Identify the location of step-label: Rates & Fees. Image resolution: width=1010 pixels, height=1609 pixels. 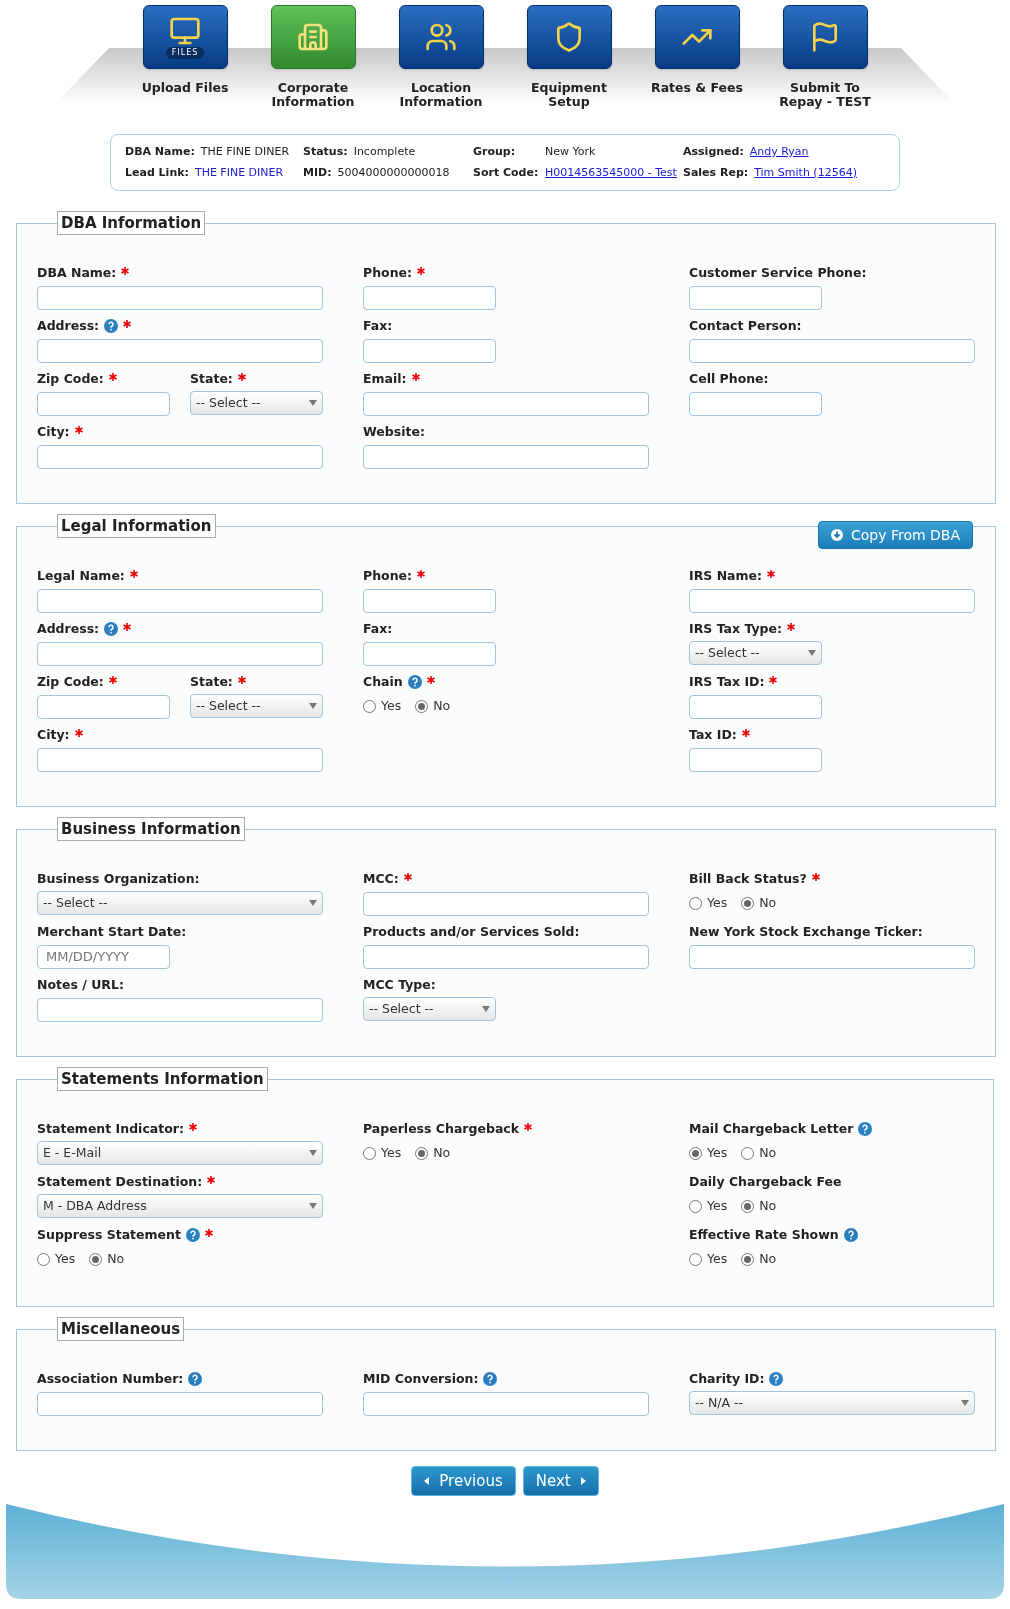
(697, 88).